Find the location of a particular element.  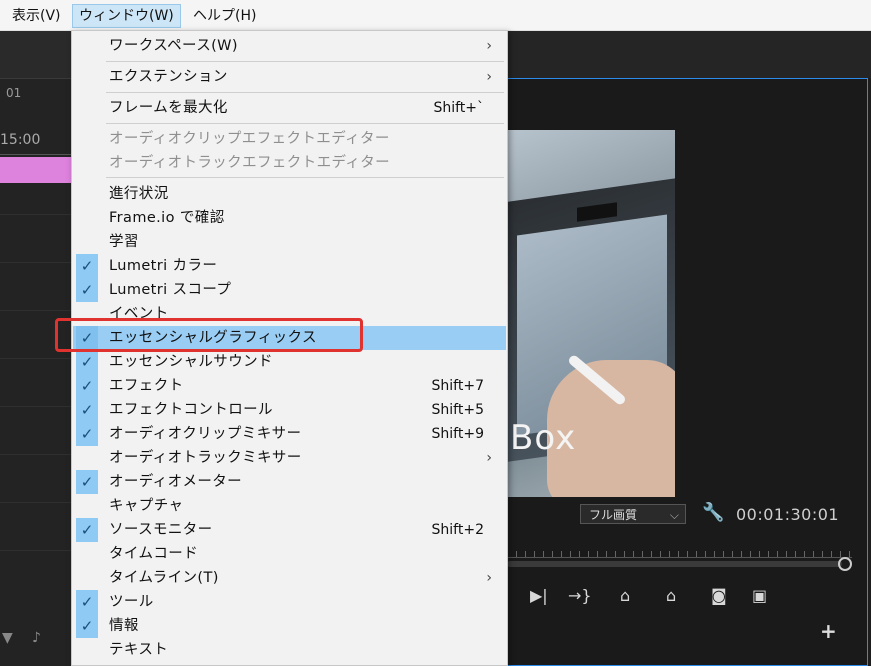

timeline-ruler-time: 15:00 is located at coordinates (20, 140).